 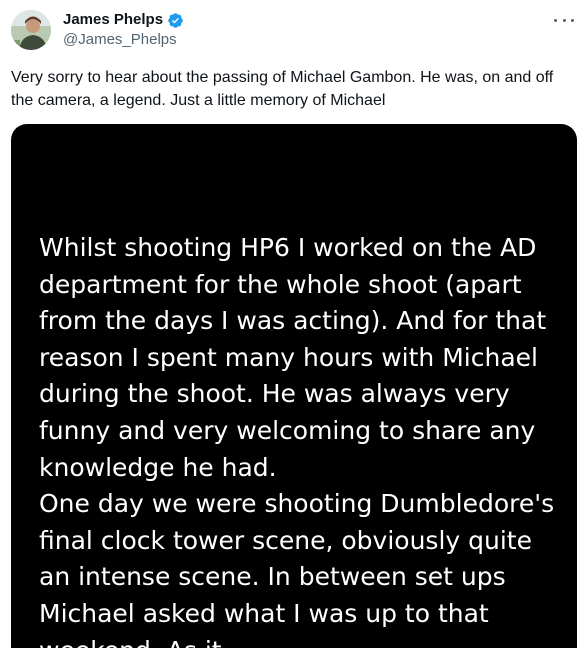 What do you see at coordinates (175, 20) in the screenshot?
I see `verified-badge-icon` at bounding box center [175, 20].